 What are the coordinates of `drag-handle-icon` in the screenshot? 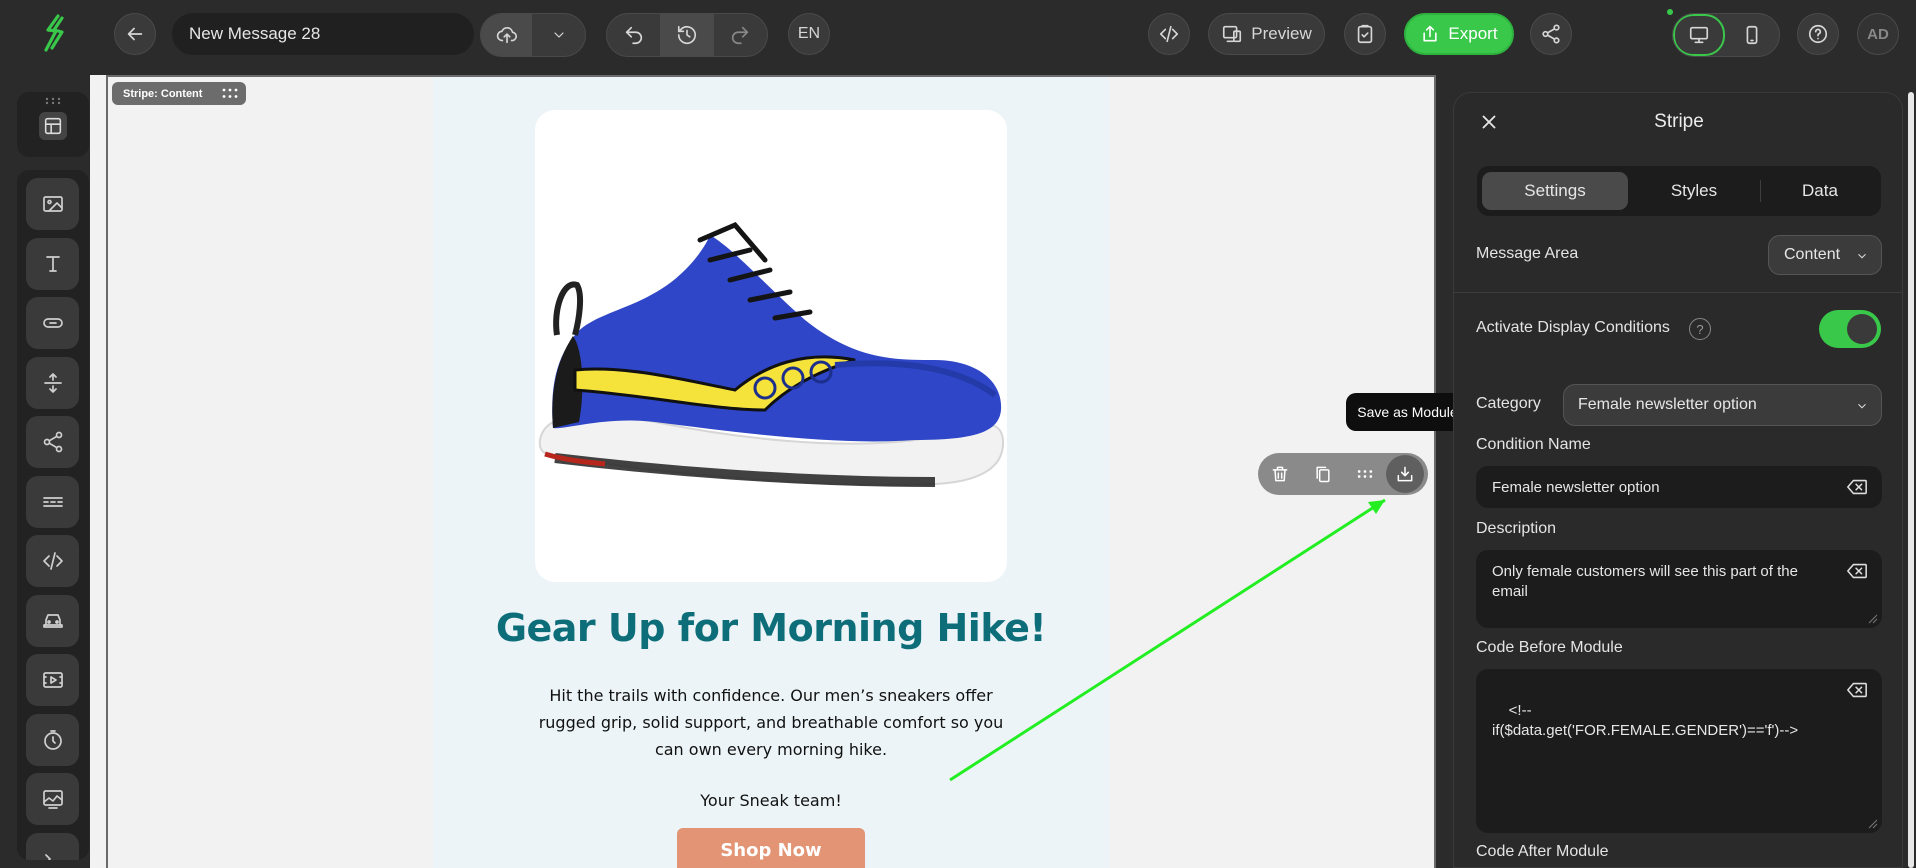 It's located at (230, 93).